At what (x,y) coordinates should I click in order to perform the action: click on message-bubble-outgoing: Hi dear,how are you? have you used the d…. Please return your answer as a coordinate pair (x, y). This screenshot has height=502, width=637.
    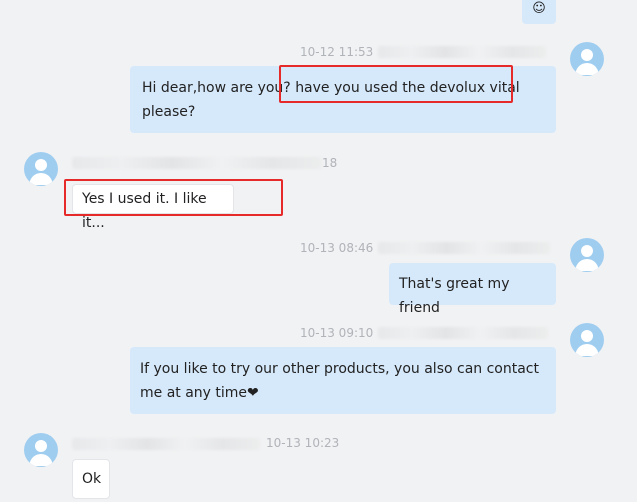
    Looking at the image, I should click on (343, 99).